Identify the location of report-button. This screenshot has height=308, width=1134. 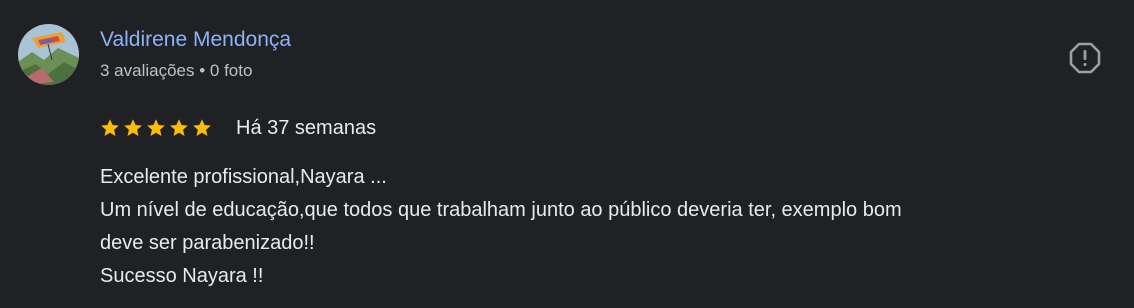
(1085, 58).